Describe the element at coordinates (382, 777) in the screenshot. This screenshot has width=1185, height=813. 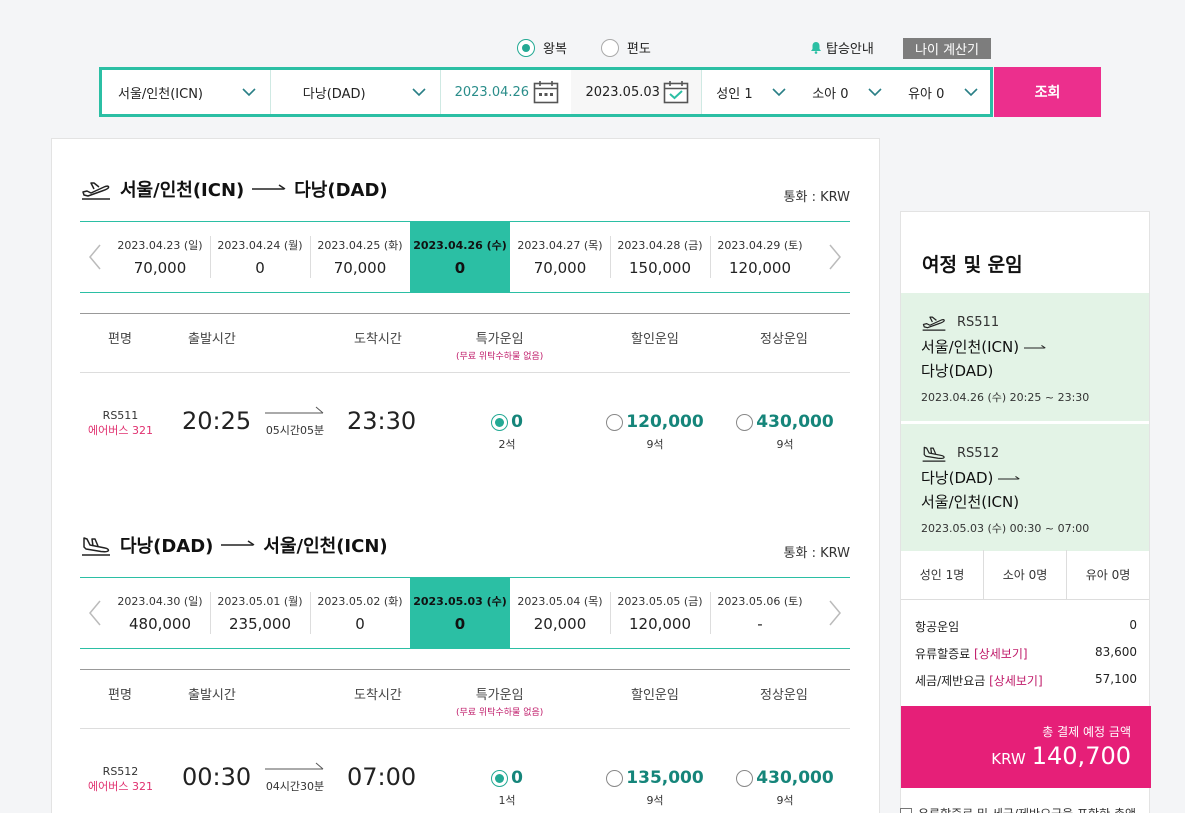
I see `arrival-time: 07:00` at that location.